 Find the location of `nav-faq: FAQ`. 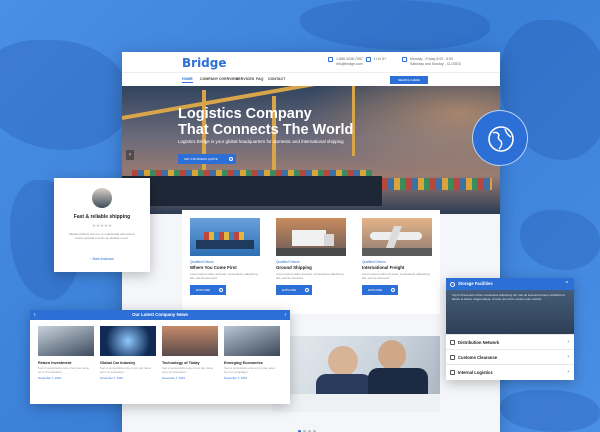

nav-faq: FAQ is located at coordinates (259, 79).